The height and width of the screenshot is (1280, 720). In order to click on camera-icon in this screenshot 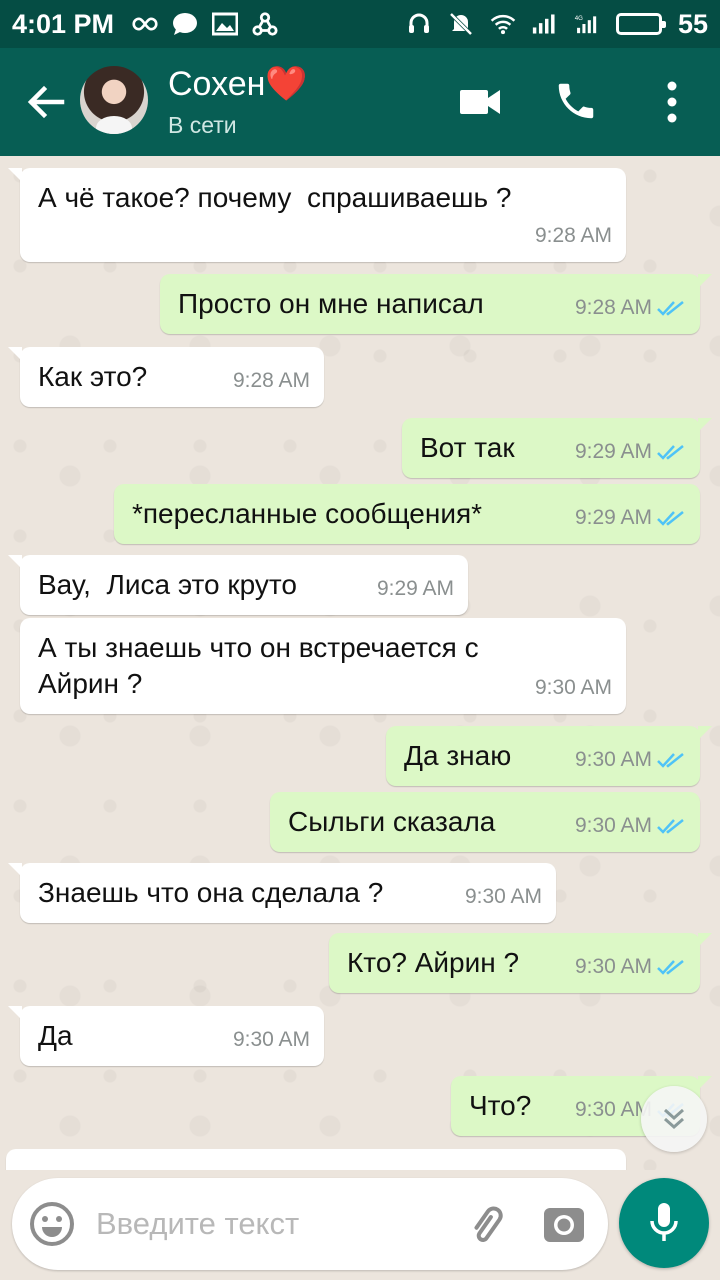, I will do `click(564, 1225)`.